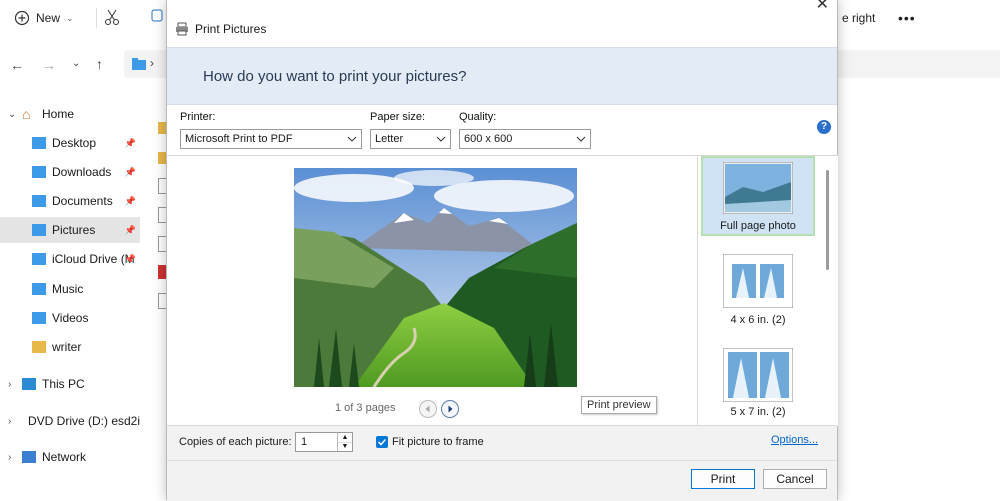  I want to click on close-icon: ✕, so click(822, 7).